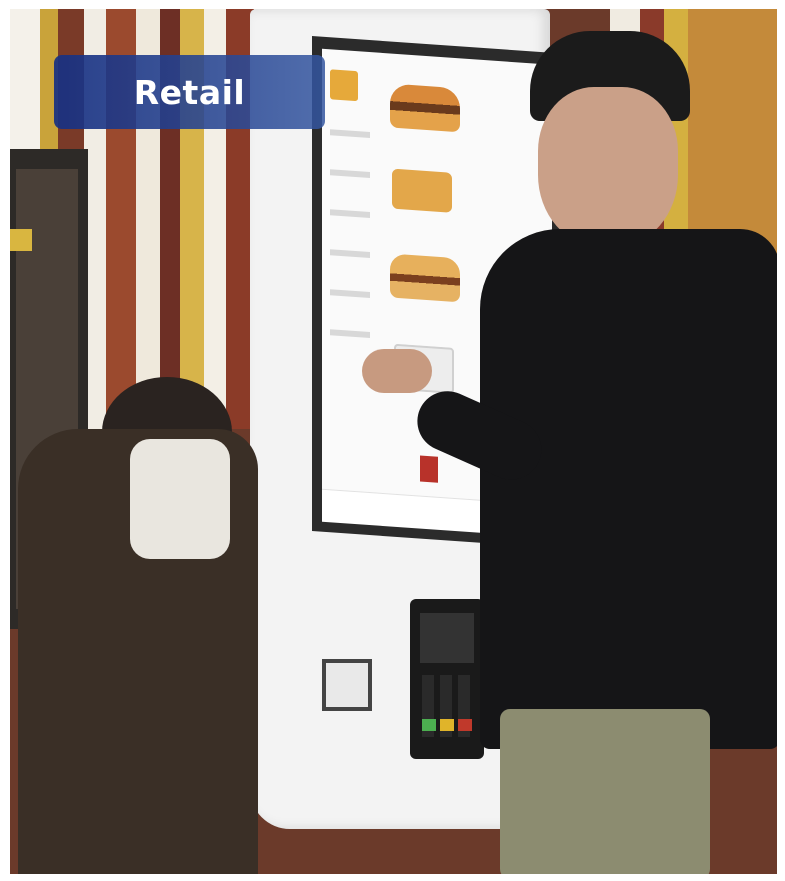 This screenshot has width=785, height=881. I want to click on scanner, so click(347, 685).